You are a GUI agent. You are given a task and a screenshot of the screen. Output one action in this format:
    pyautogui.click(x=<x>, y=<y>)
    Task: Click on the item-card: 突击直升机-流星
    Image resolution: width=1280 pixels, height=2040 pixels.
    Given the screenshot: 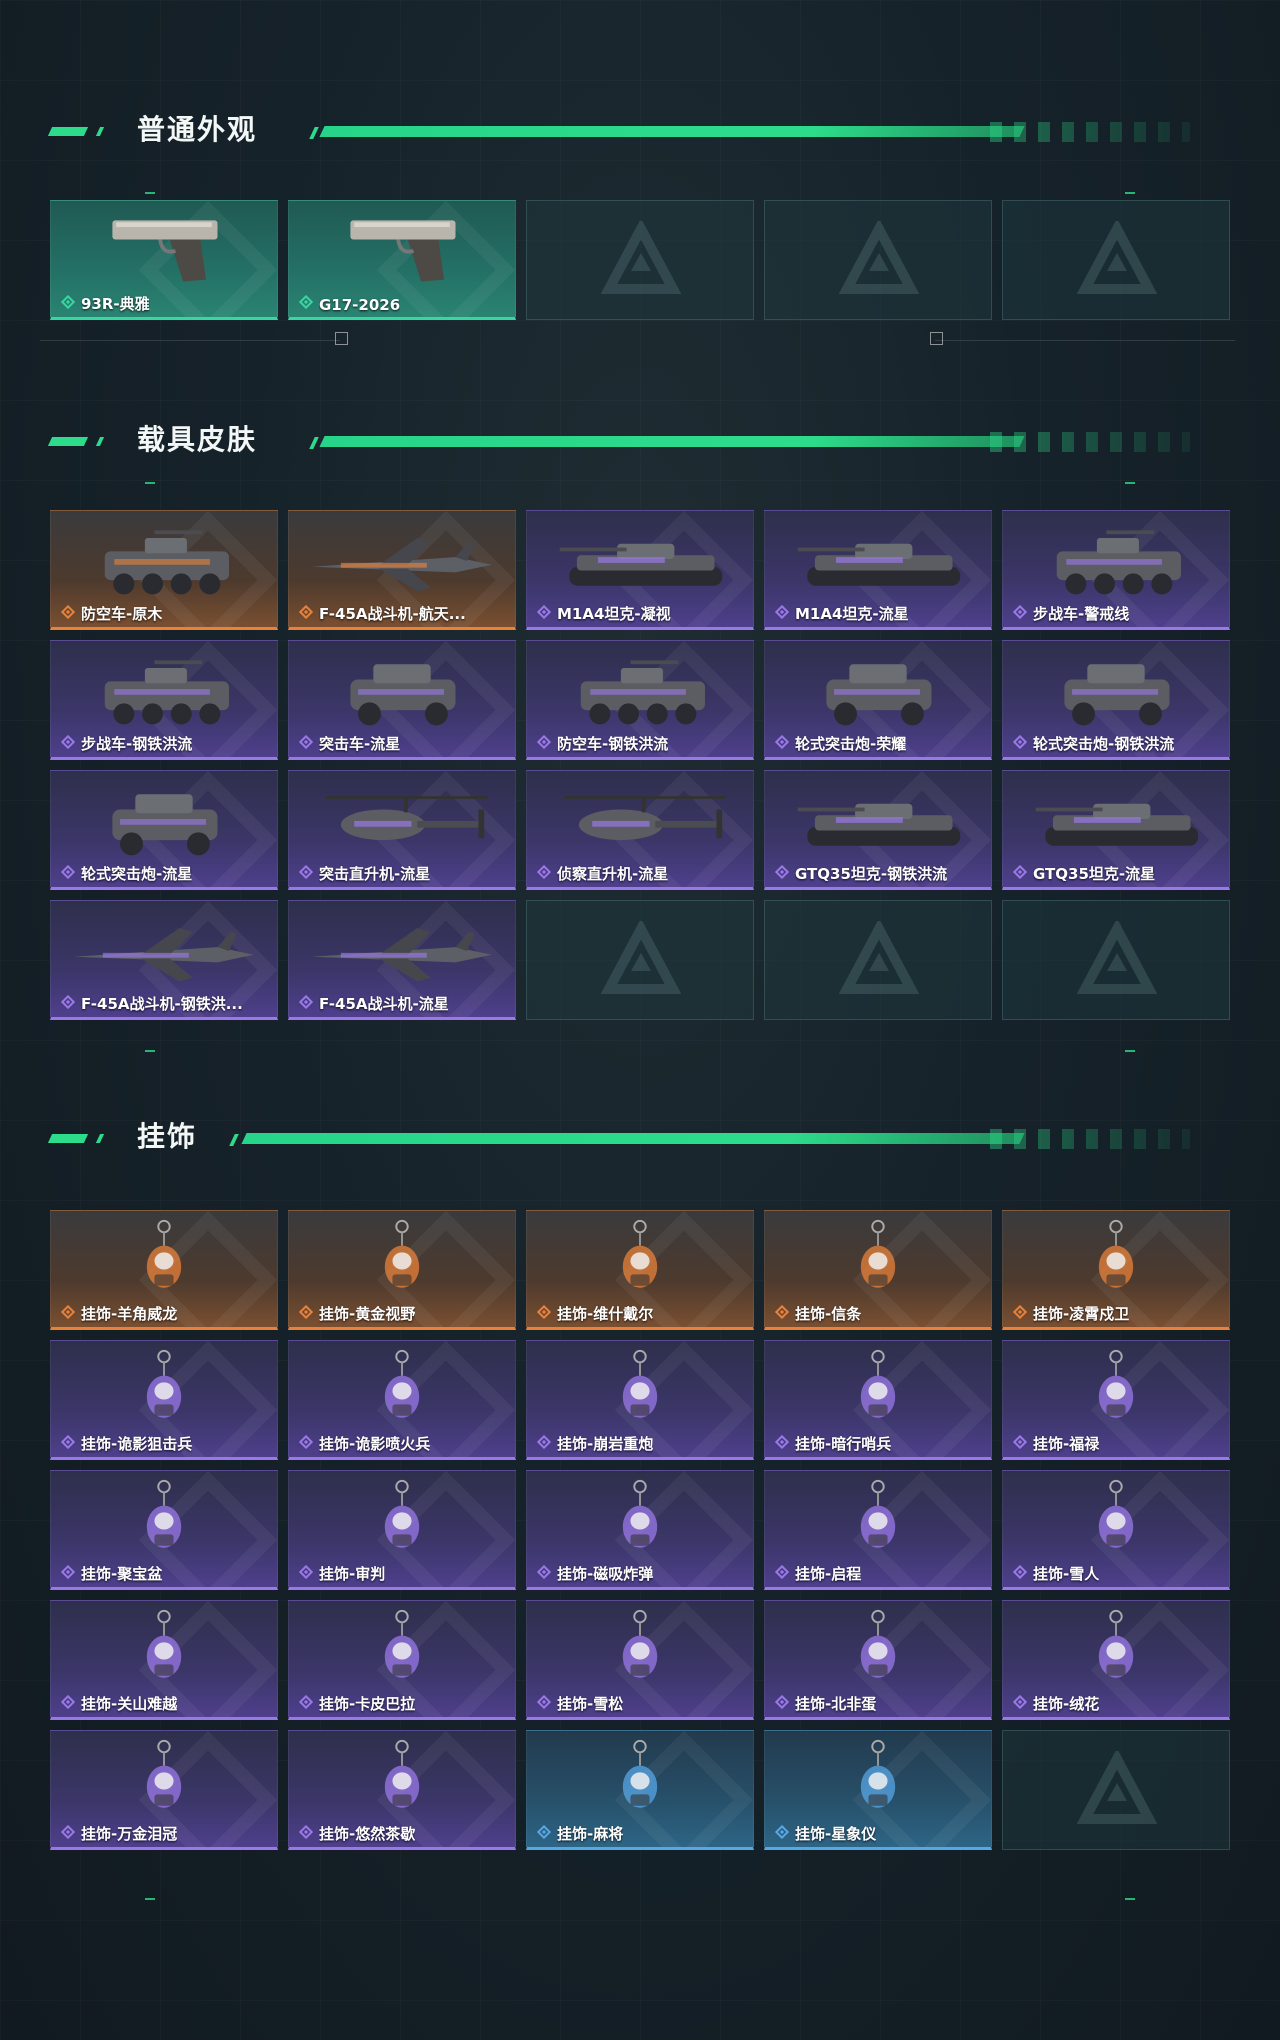 What is the action you would take?
    pyautogui.click(x=402, y=830)
    